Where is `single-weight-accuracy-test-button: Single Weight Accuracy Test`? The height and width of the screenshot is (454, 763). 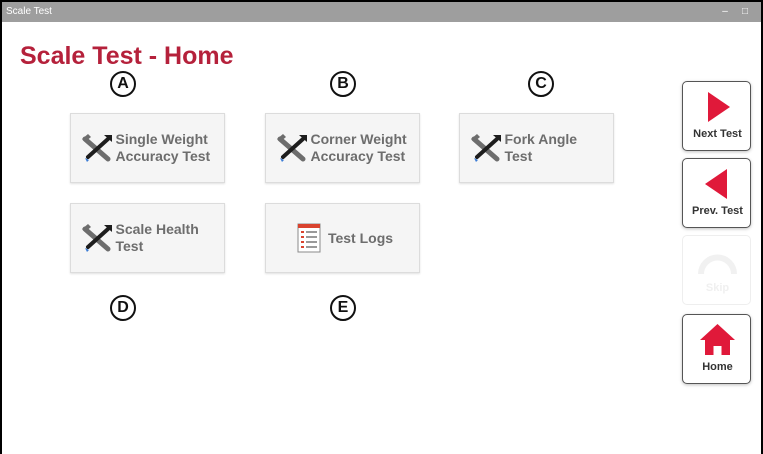
single-weight-accuracy-test-button: Single Weight Accuracy Test is located at coordinates (147, 148).